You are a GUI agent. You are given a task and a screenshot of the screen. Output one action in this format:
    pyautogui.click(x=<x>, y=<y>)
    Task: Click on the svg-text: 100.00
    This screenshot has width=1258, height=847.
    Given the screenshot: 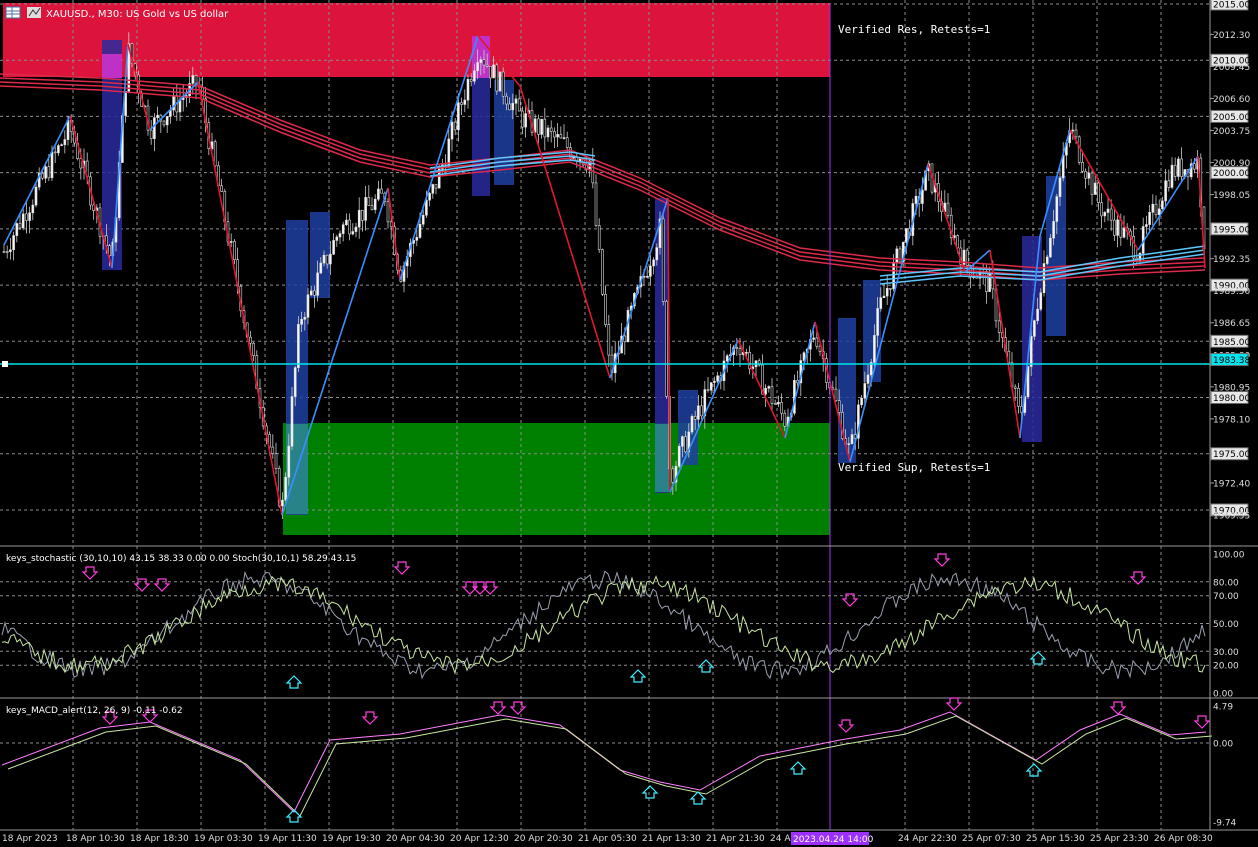 What is the action you would take?
    pyautogui.click(x=1229, y=556)
    